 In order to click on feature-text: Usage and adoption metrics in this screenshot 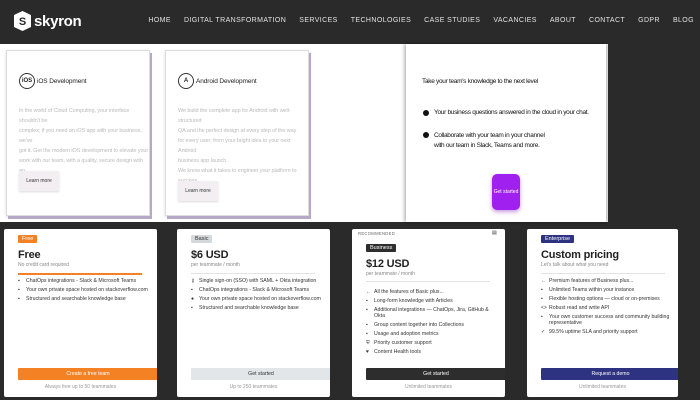, I will do `click(406, 334)`.